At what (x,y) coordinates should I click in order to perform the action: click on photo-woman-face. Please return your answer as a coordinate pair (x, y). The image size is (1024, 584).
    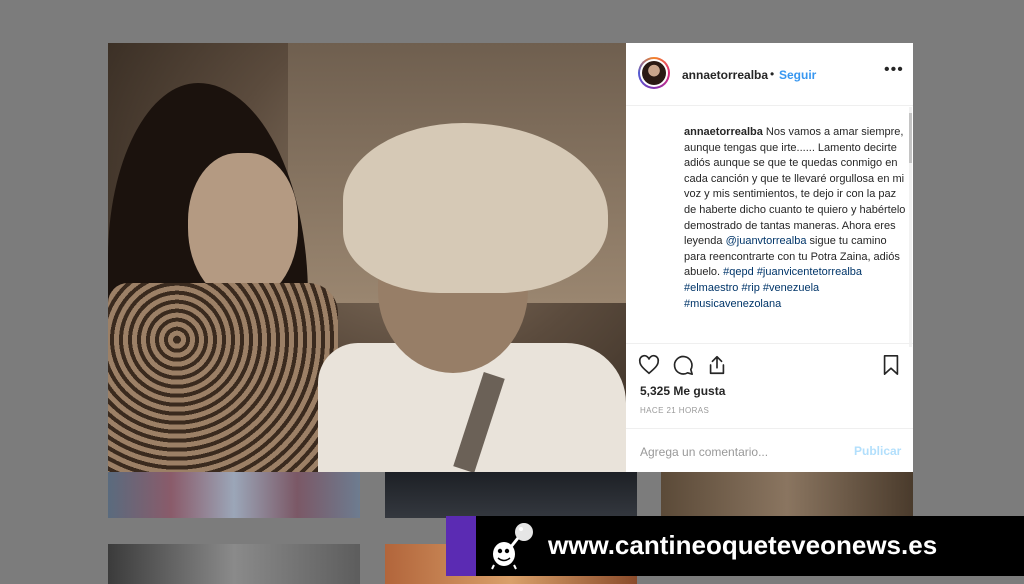
    Looking at the image, I should click on (243, 228).